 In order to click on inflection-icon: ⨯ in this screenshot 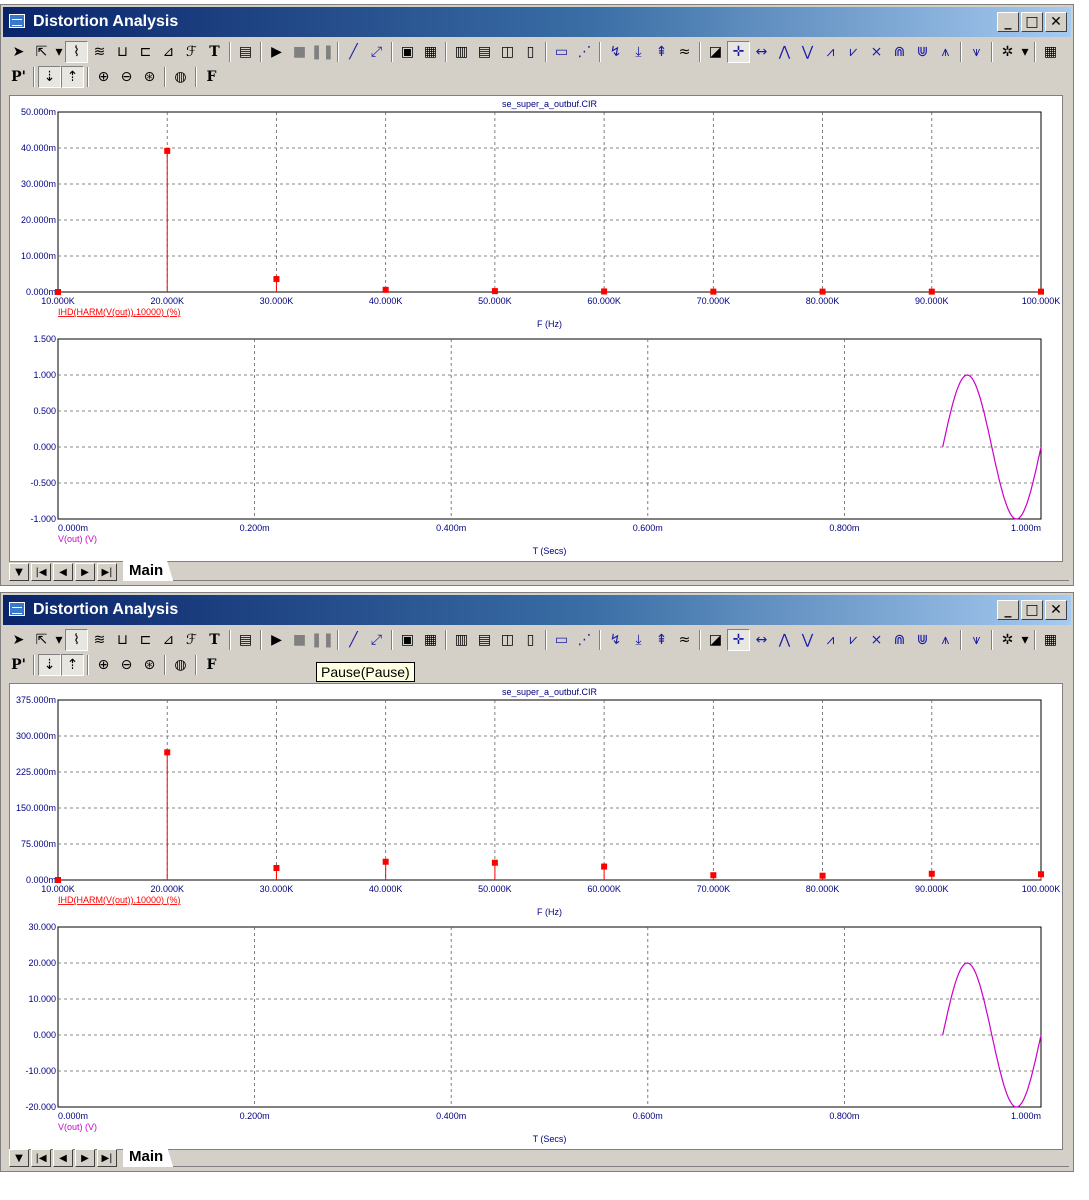, I will do `click(876, 52)`.